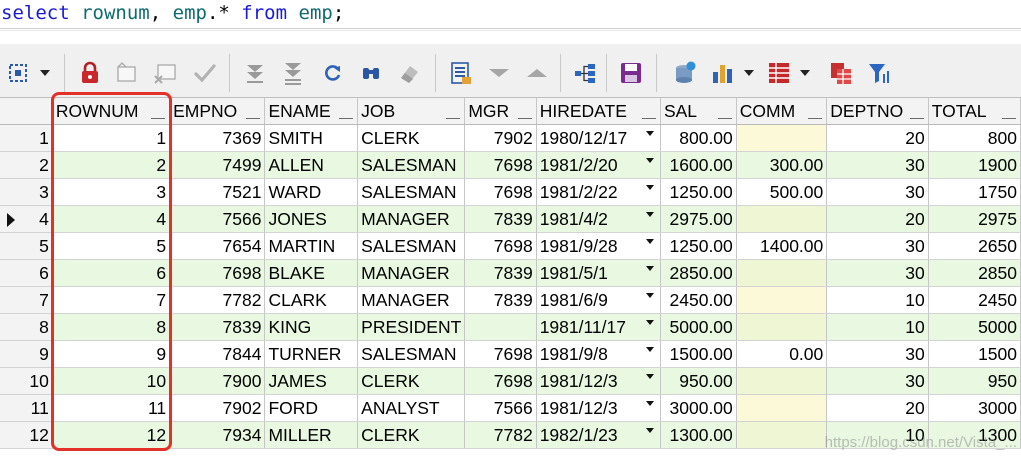 The height and width of the screenshot is (457, 1021). I want to click on cell-sal: 5000.00, so click(698, 327).